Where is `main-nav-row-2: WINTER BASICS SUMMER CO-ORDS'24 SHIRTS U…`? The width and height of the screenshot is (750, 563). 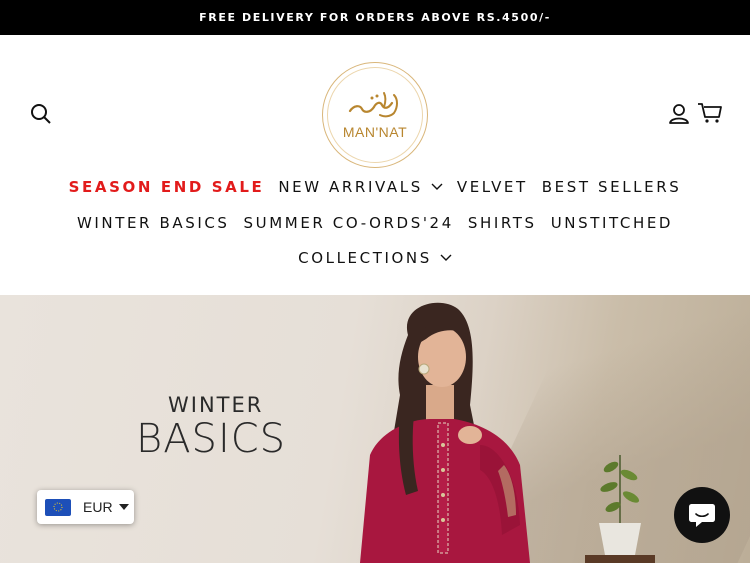 main-nav-row-2: WINTER BASICS SUMMER CO-ORDS'24 SHIRTS U… is located at coordinates (375, 223).